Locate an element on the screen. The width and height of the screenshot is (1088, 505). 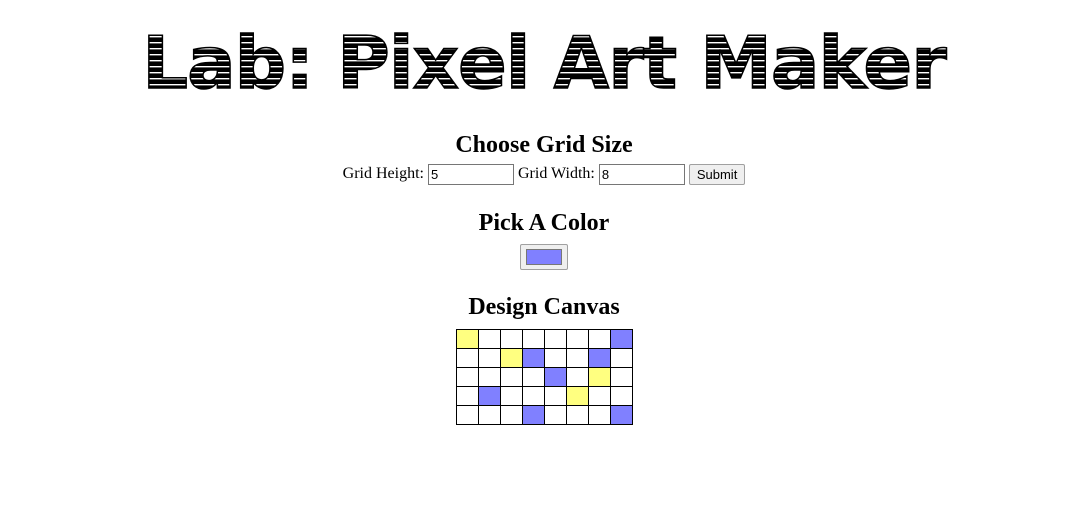
color-swatch is located at coordinates (544, 257).